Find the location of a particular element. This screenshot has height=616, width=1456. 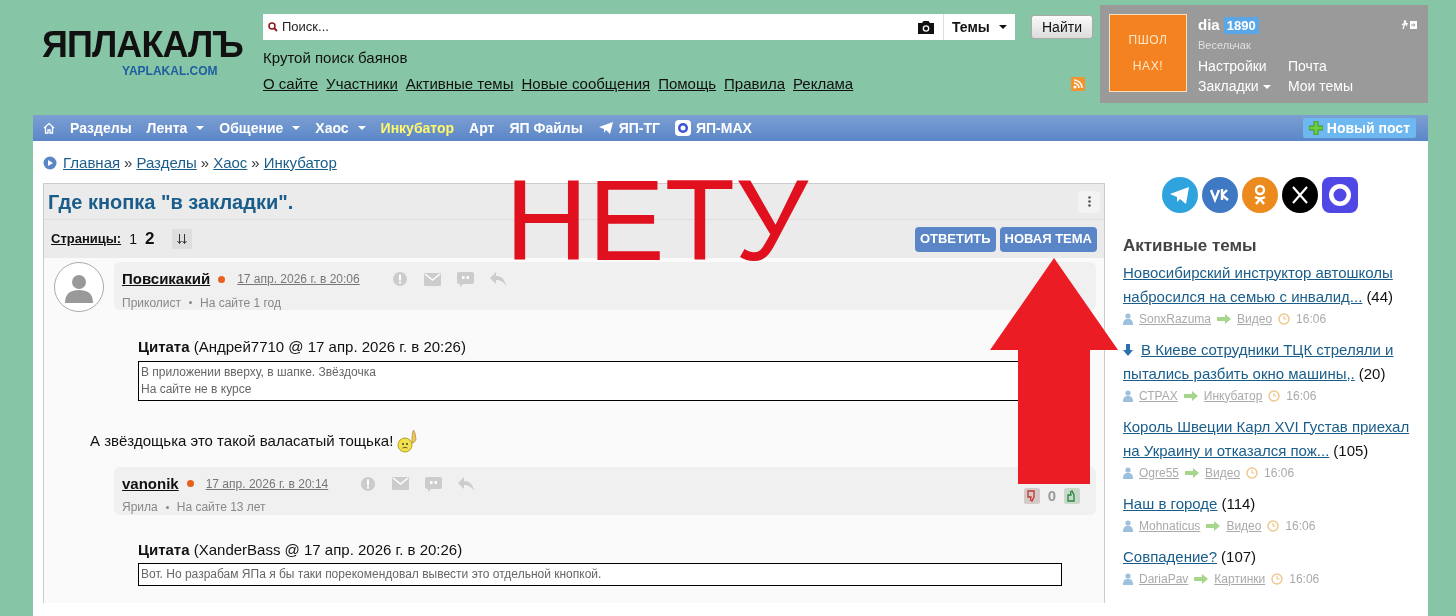

down-arrows-icon is located at coordinates (182, 239).